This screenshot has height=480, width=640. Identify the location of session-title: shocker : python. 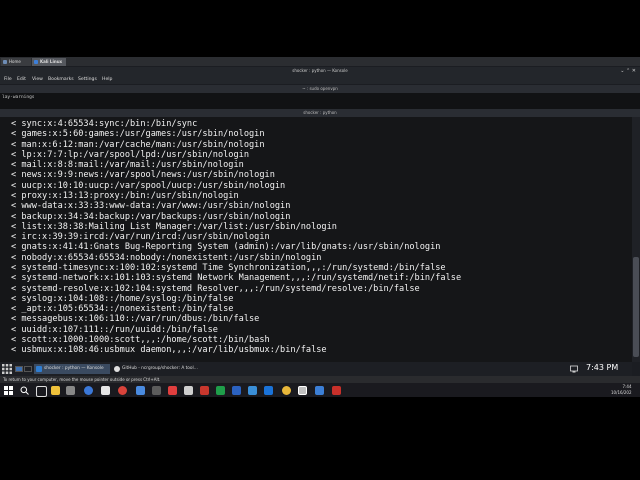
(320, 112).